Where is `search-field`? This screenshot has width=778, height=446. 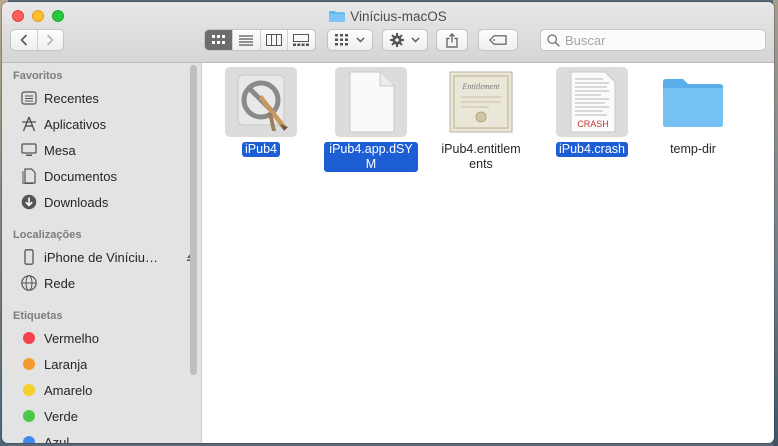 search-field is located at coordinates (653, 40).